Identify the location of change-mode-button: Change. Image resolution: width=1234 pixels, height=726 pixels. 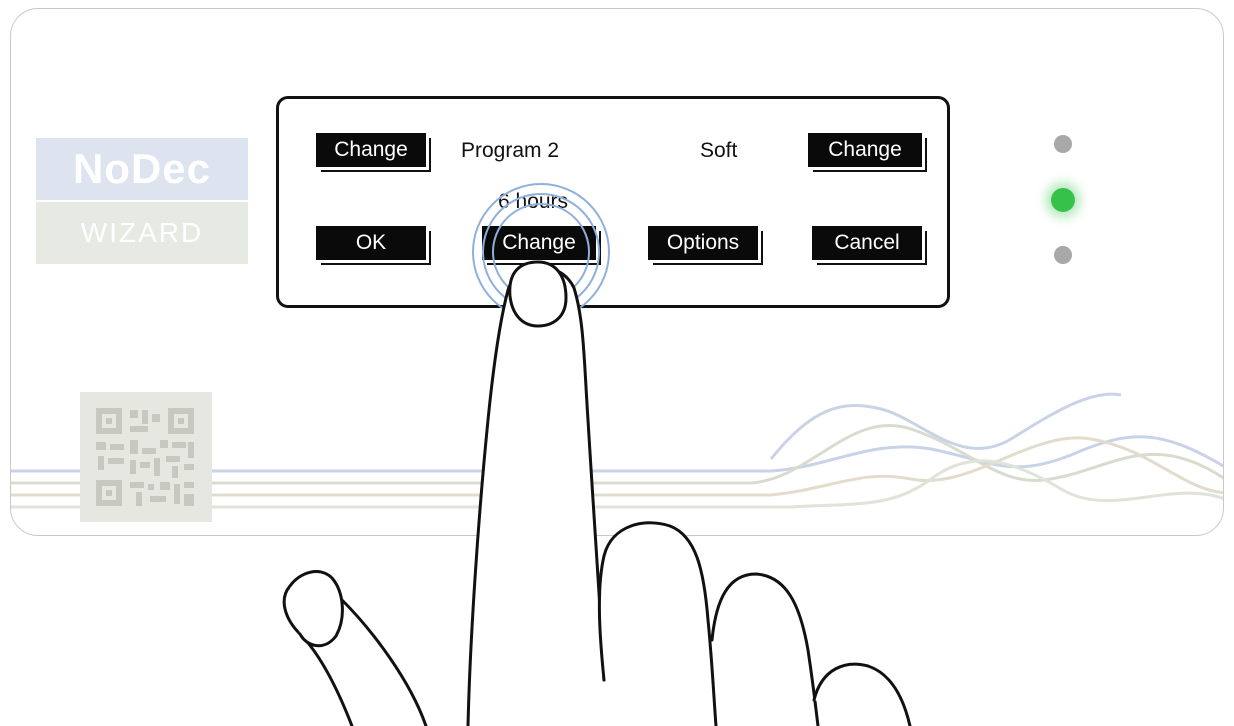
(865, 150).